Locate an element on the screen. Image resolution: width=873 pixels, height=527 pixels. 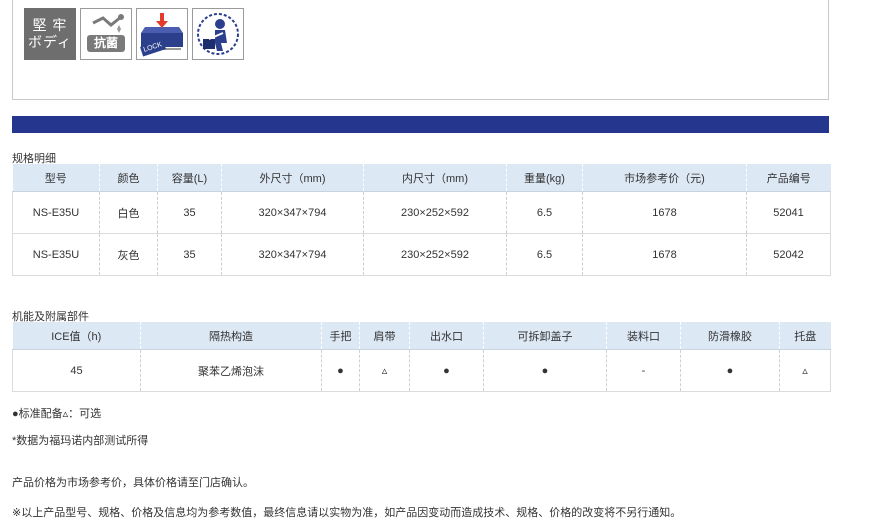
column-header: ICE值（h) is located at coordinates (76, 336).